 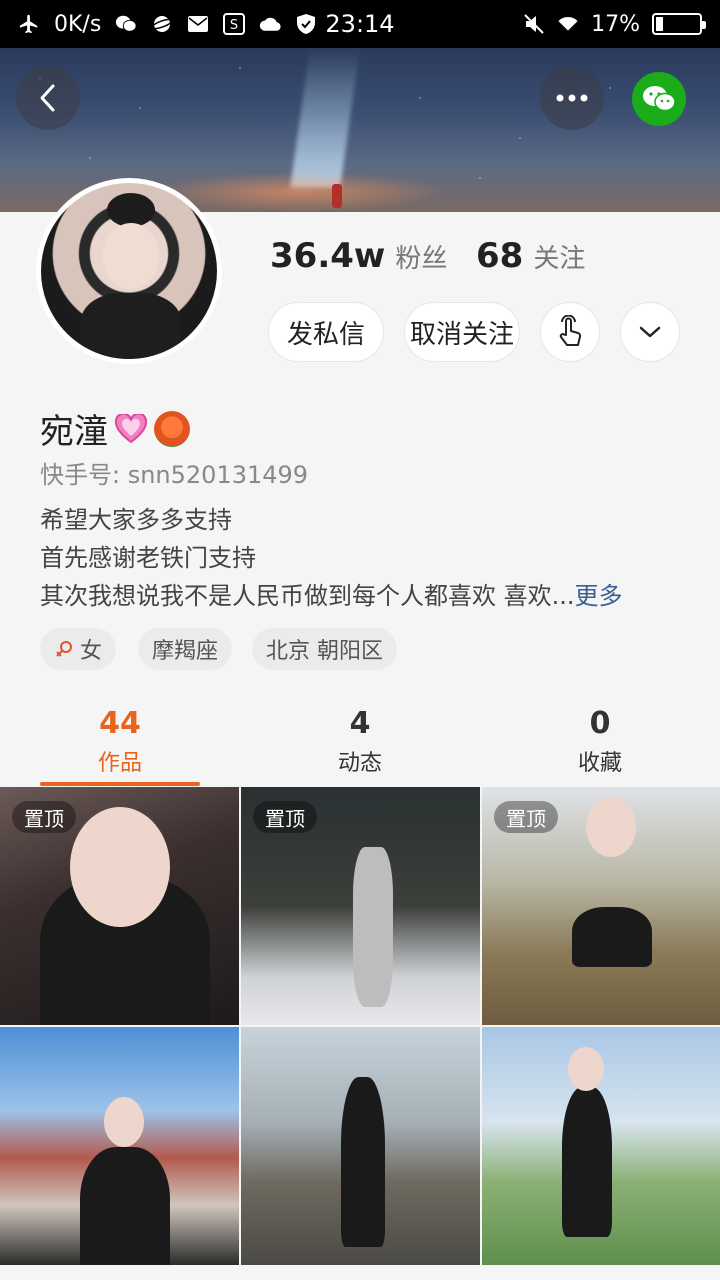 I want to click on following-stat: 68 关注, so click(x=530, y=256).